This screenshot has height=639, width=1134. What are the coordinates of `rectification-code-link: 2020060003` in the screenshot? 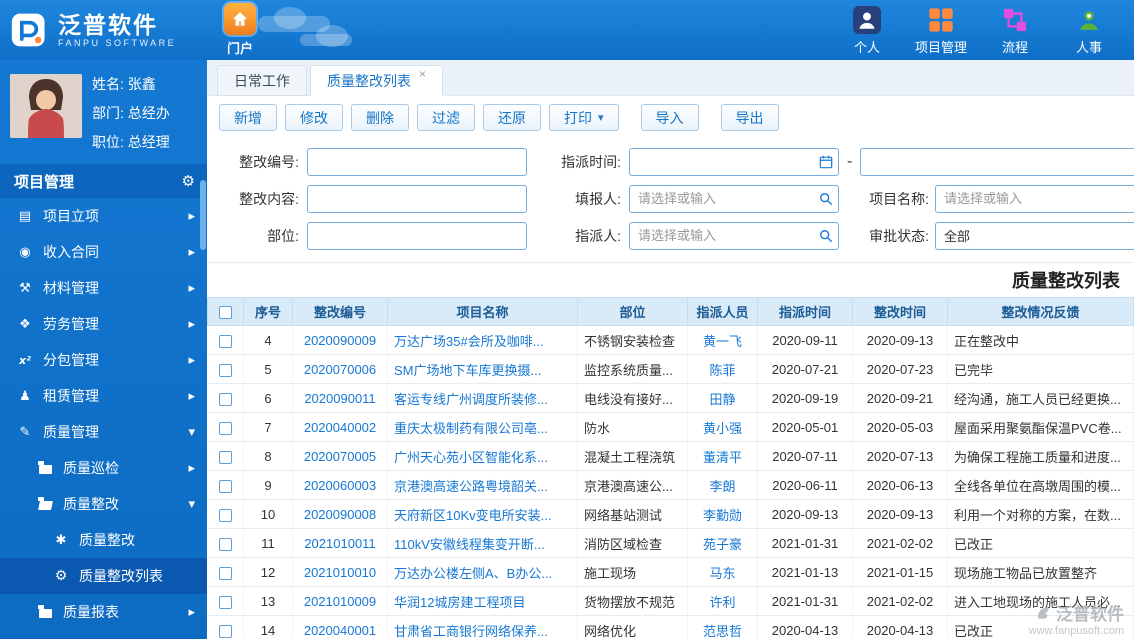 It's located at (340, 485).